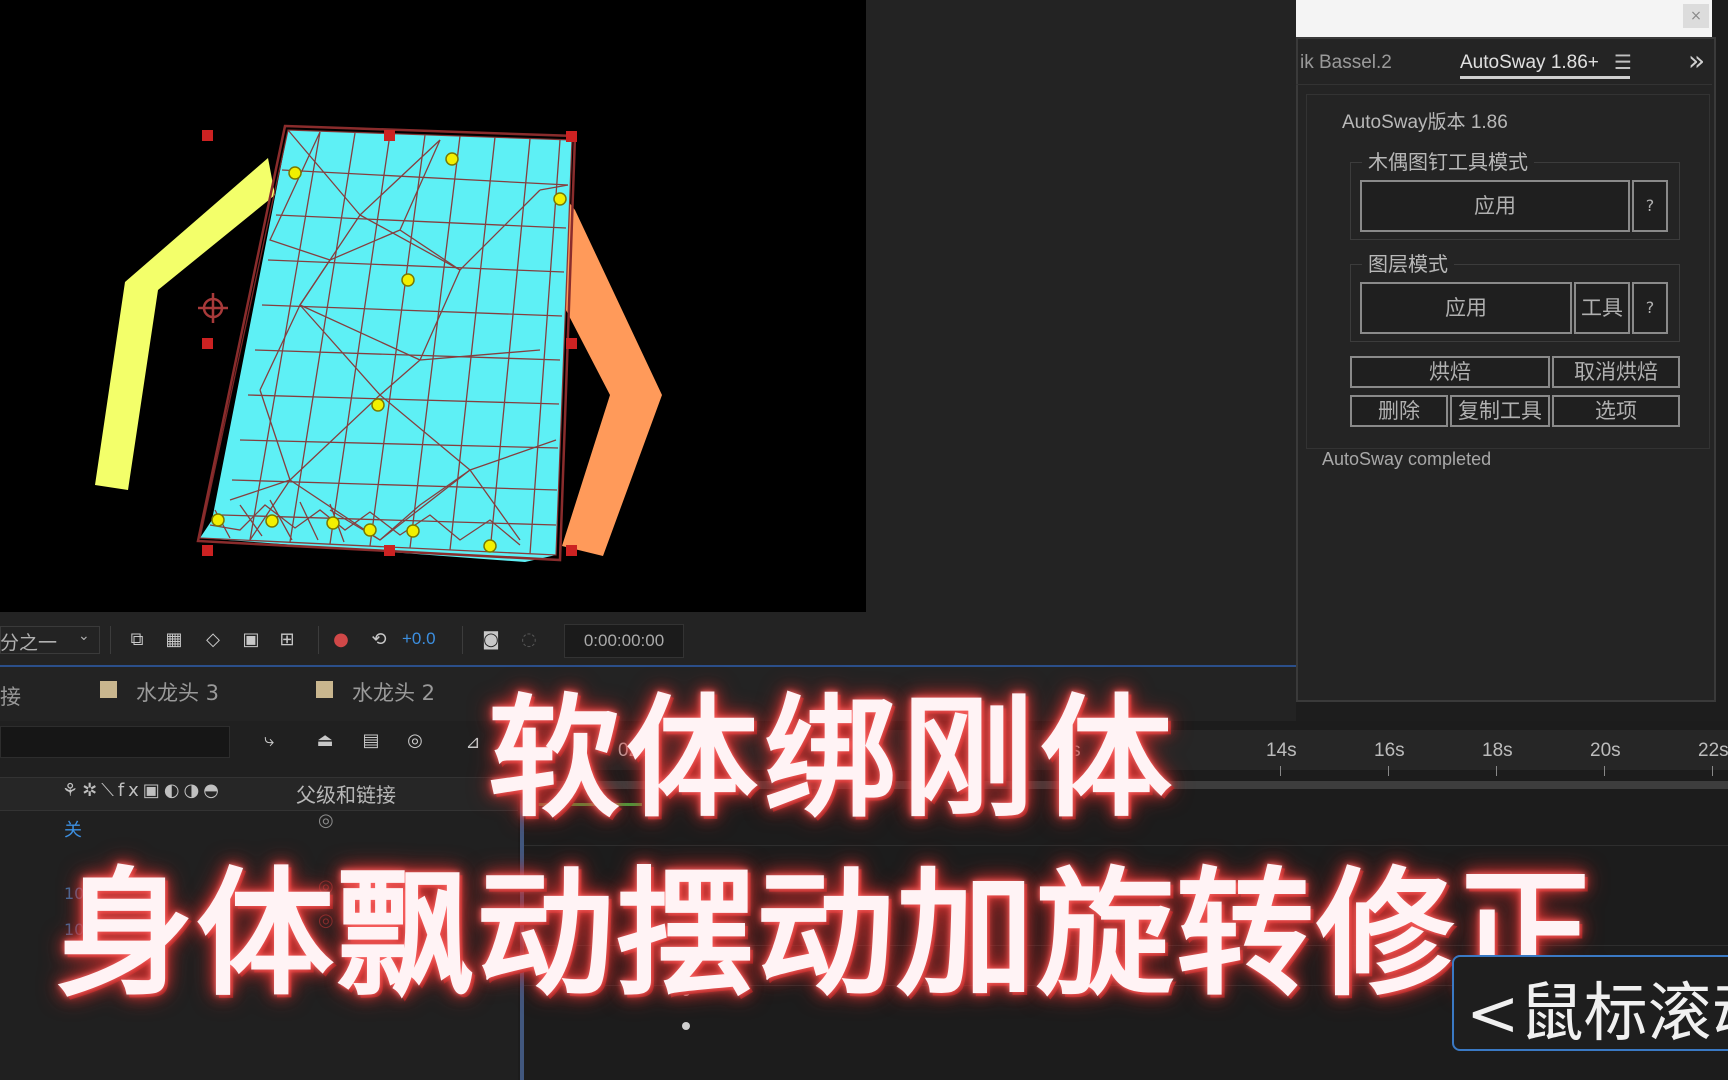  I want to click on mask-path-icon: ◇, so click(213, 640).